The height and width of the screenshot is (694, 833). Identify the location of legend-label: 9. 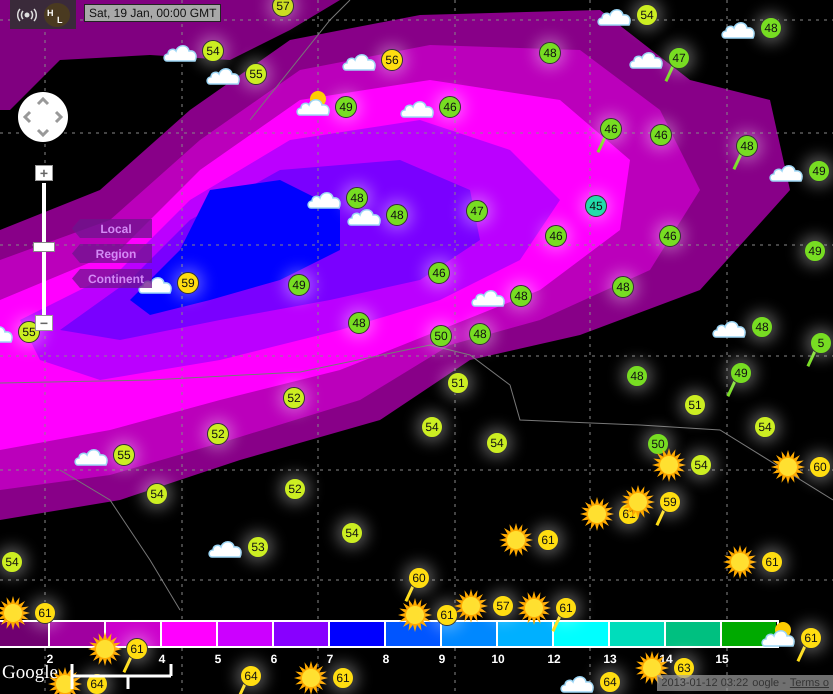
(442, 659).